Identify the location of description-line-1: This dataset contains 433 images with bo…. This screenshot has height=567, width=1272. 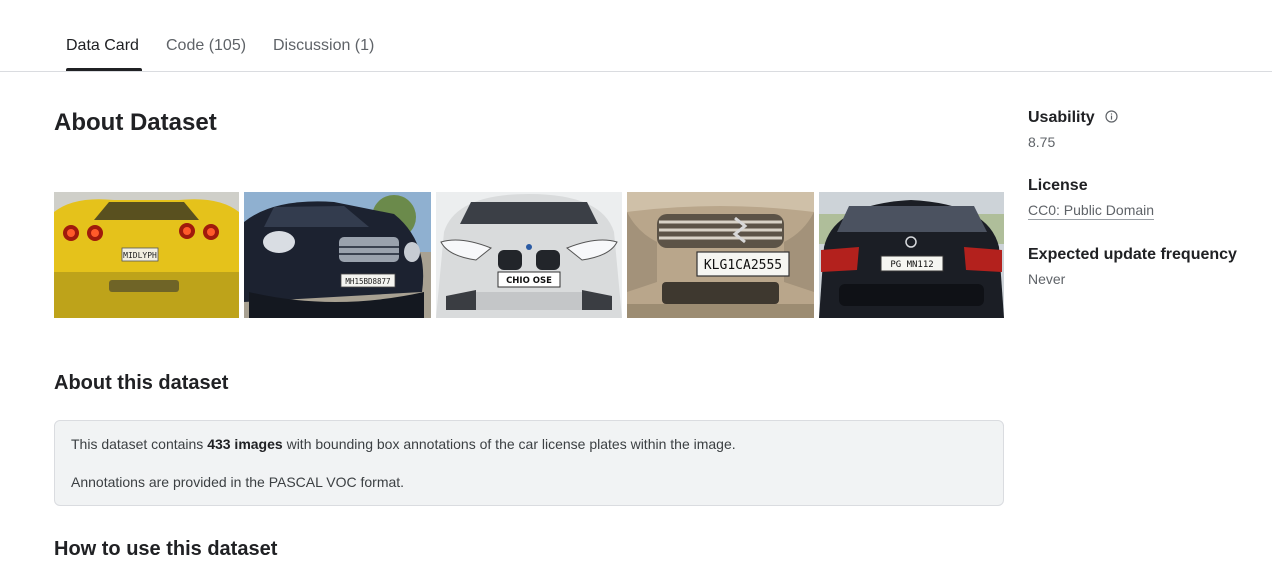
(403, 444).